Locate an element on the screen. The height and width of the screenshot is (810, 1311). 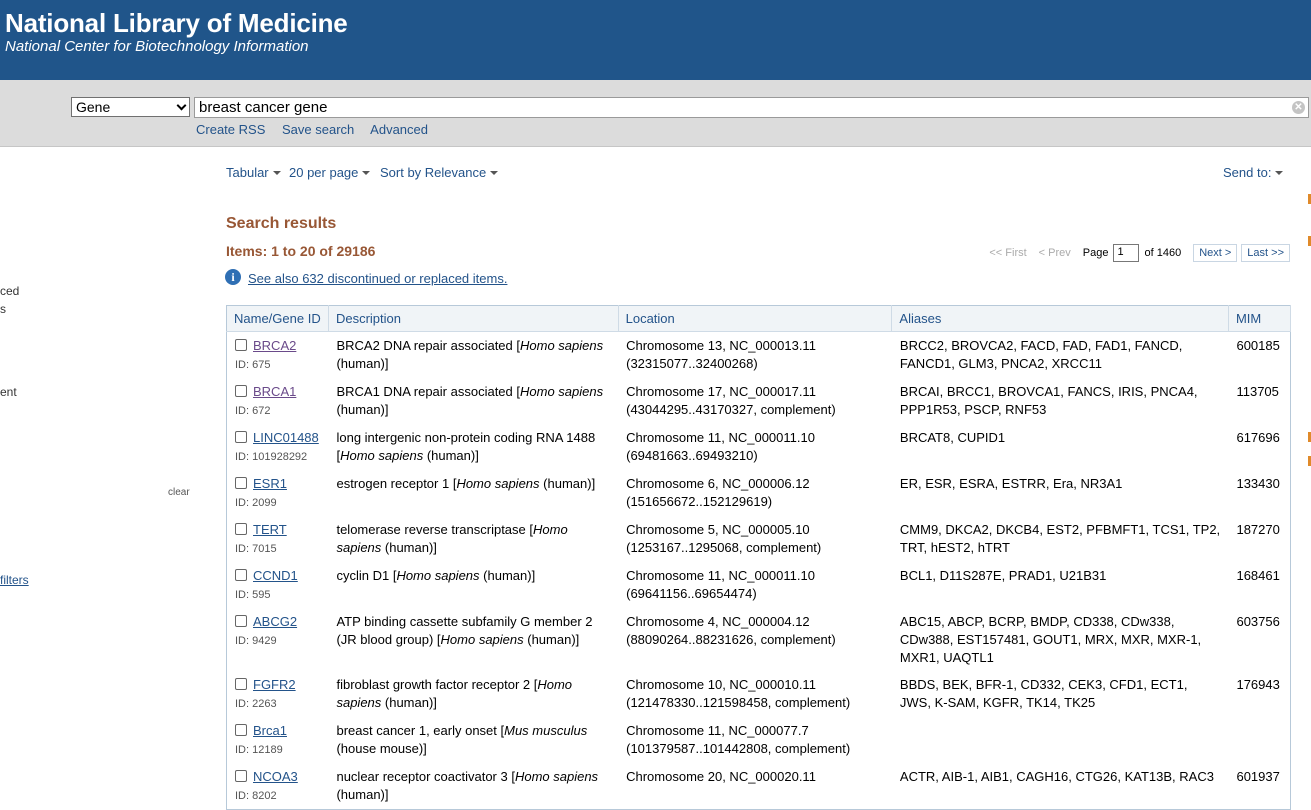
column-header-aliases: Aliases is located at coordinates (1060, 318).